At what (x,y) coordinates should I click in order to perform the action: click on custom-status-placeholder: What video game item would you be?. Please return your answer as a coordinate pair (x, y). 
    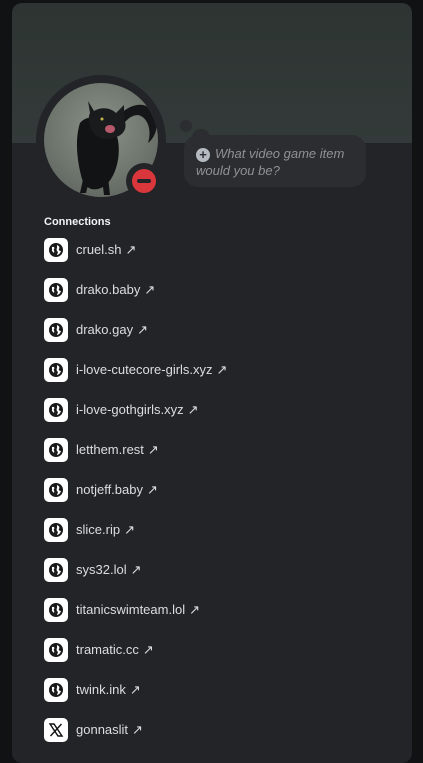
    Looking at the image, I should click on (270, 162).